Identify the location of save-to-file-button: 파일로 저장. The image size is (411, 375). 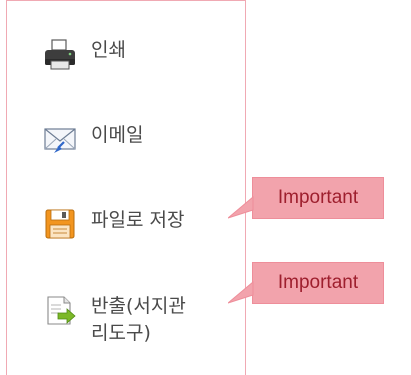
(137, 224).